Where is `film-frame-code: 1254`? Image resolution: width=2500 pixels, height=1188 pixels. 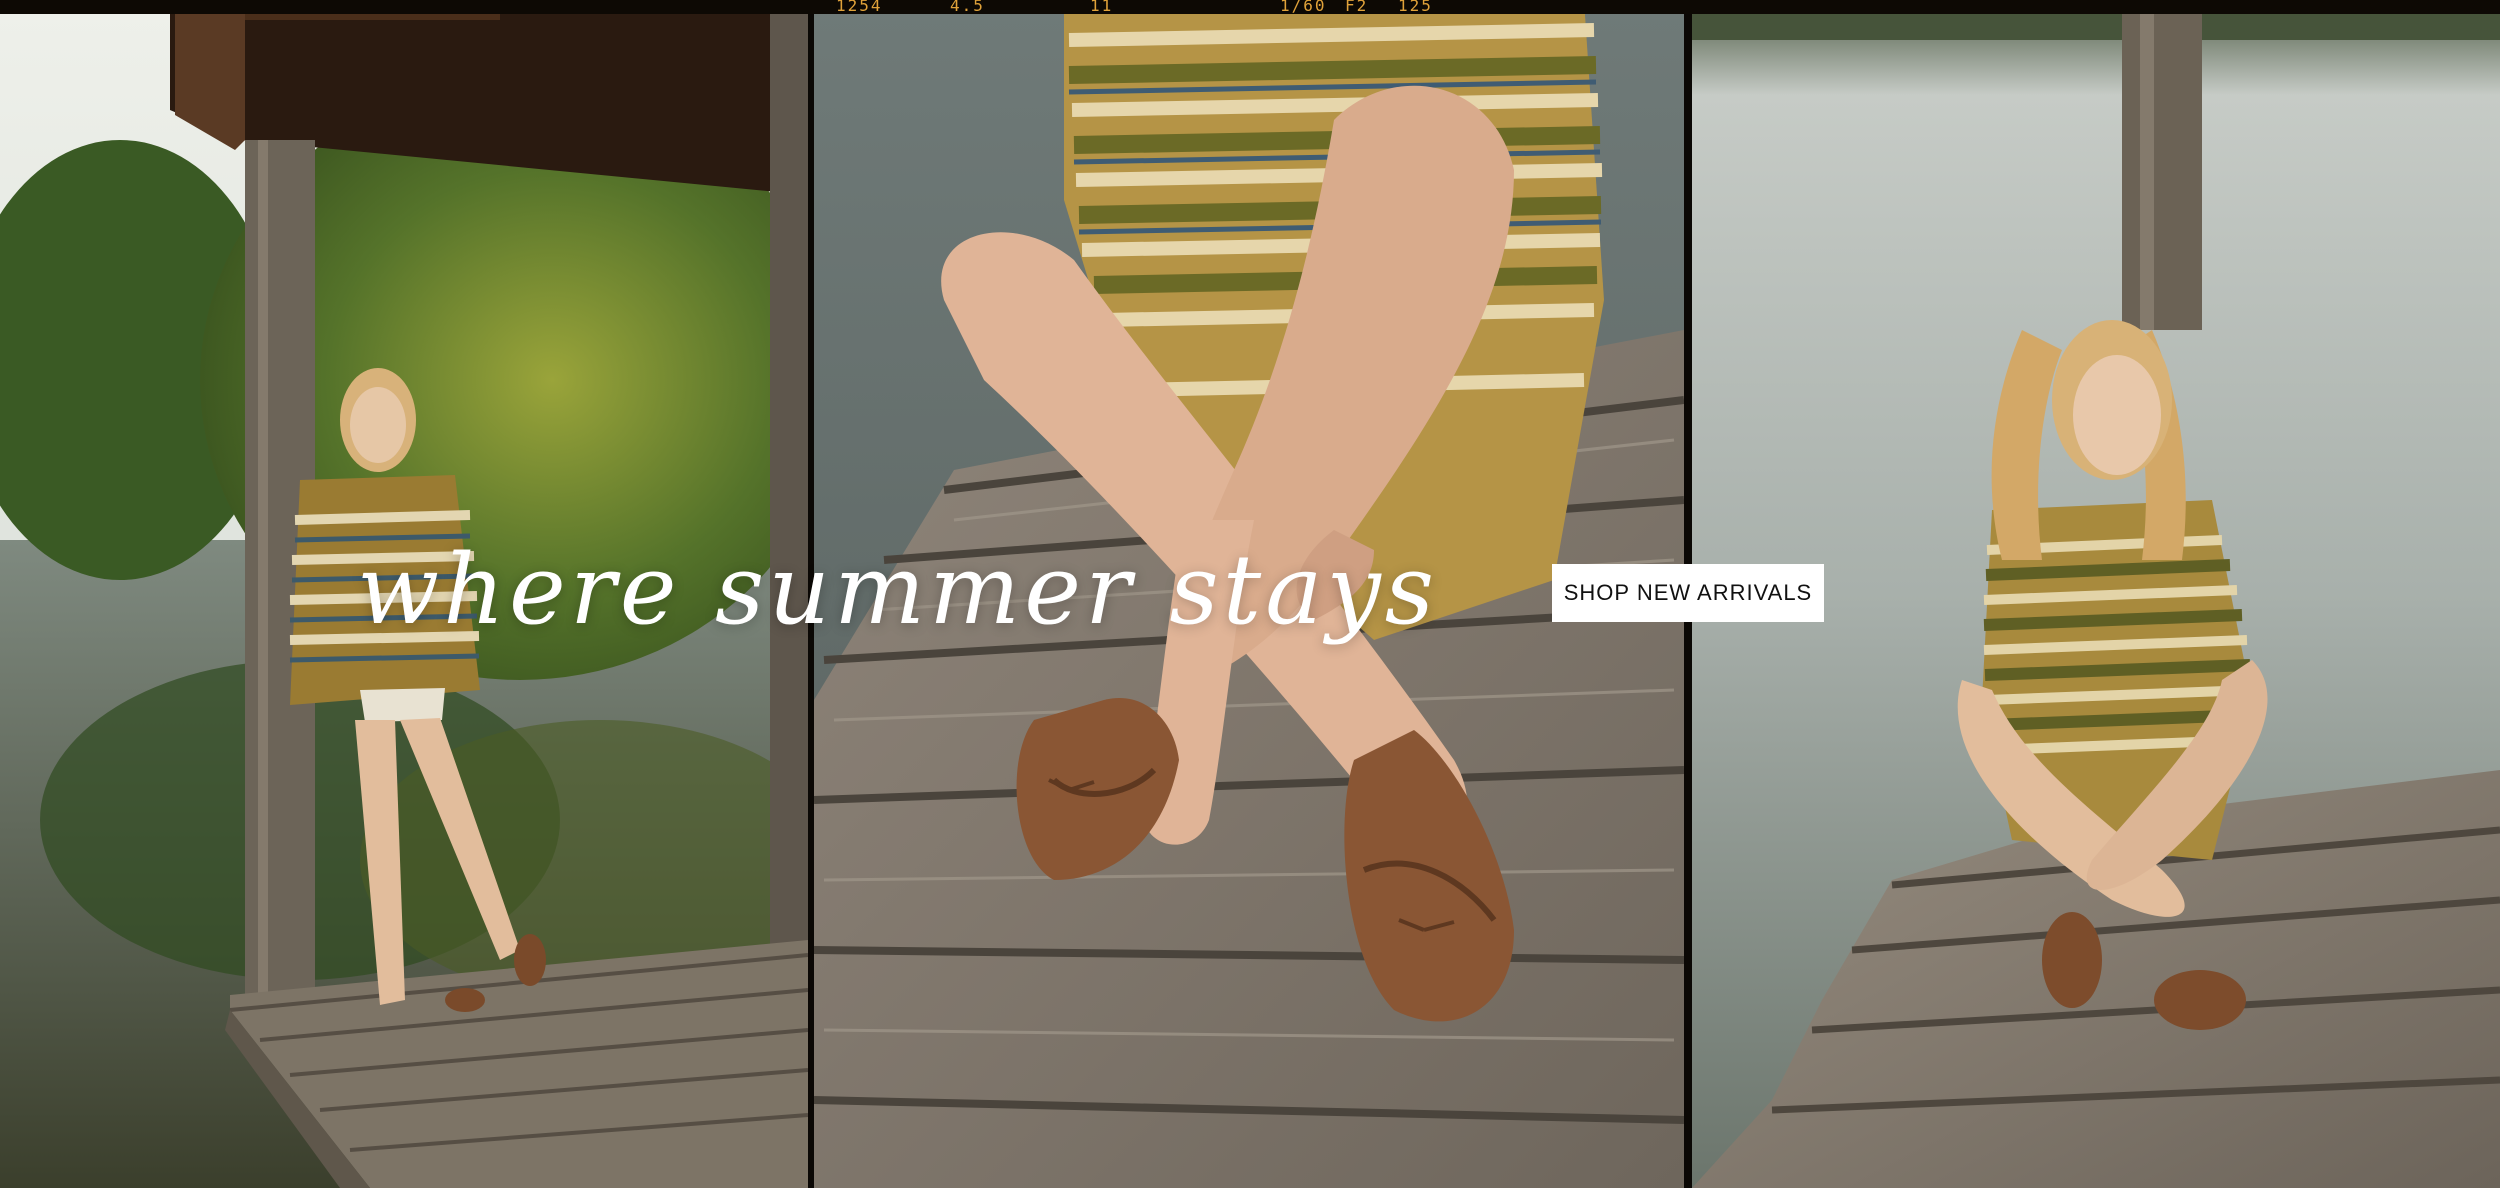
film-frame-code: 1254 is located at coordinates (859, 7).